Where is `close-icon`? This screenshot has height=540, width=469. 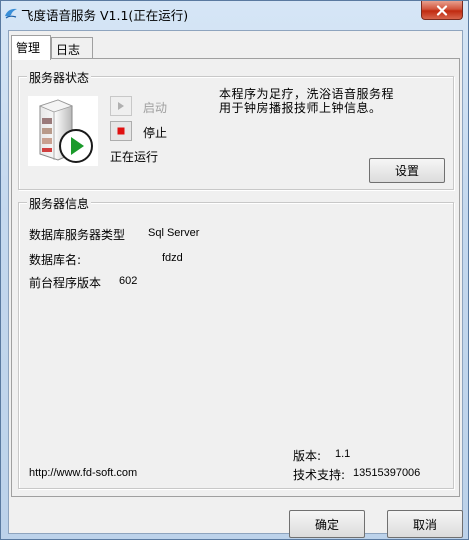 close-icon is located at coordinates (442, 10).